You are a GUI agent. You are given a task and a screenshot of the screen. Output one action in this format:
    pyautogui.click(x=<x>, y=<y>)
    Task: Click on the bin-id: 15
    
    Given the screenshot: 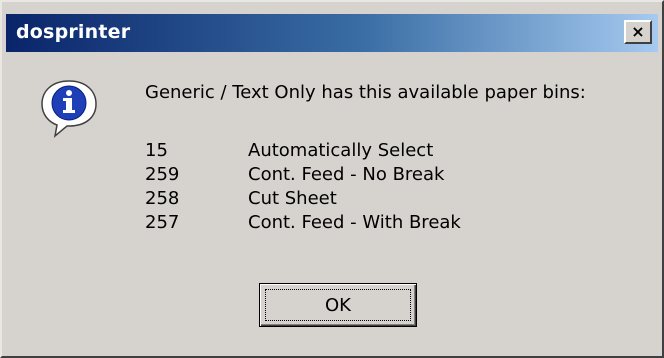 What is the action you would take?
    pyautogui.click(x=156, y=150)
    